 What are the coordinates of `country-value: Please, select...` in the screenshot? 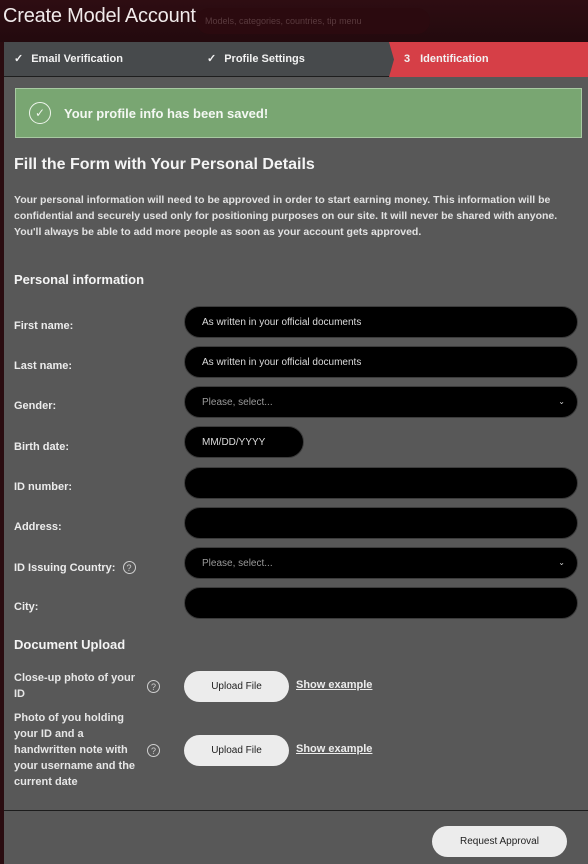 It's located at (237, 563).